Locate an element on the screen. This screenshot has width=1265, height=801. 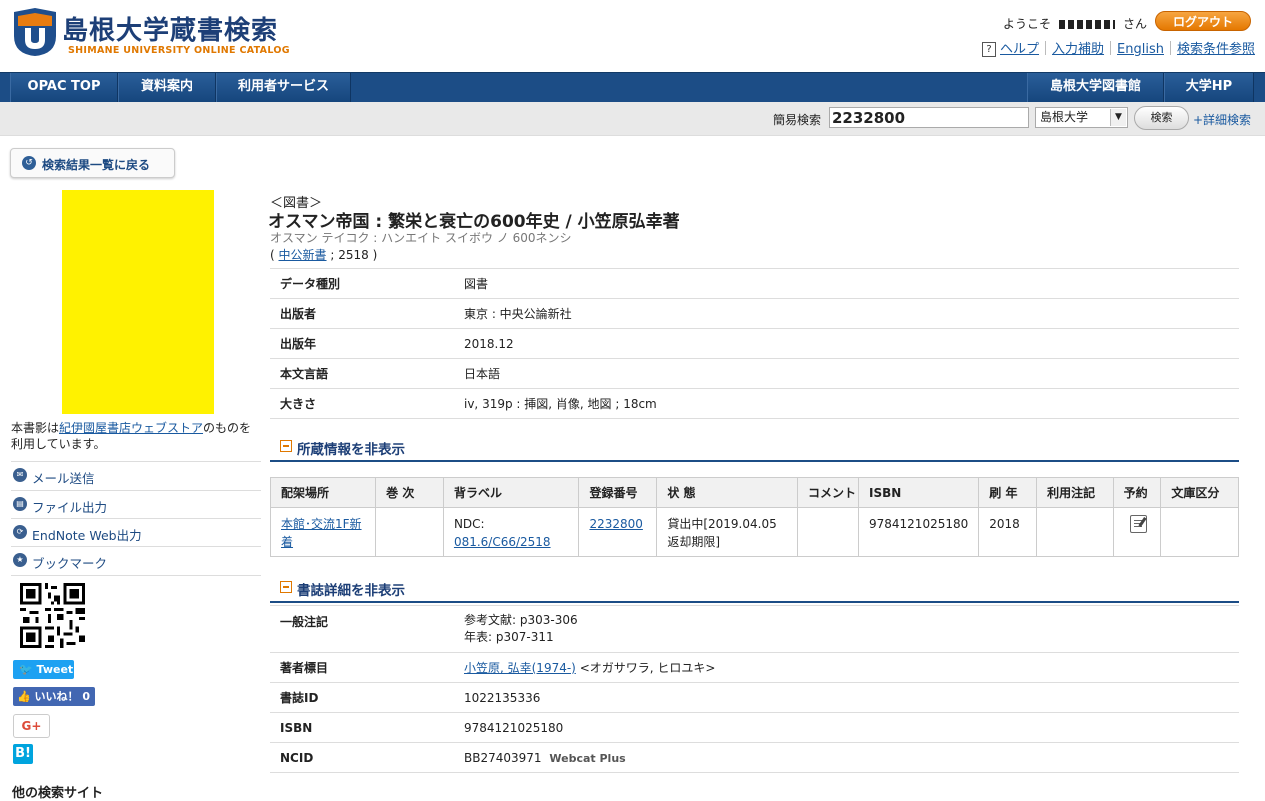
welcome-label: ようこそ is located at coordinates (1027, 24).